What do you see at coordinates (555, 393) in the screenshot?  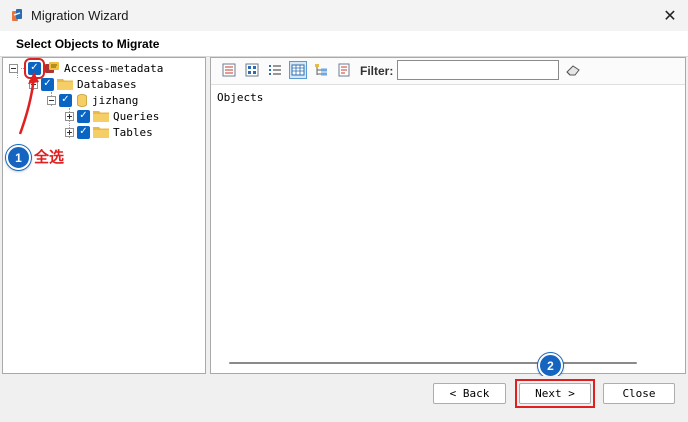 I see `next-button: Next >` at bounding box center [555, 393].